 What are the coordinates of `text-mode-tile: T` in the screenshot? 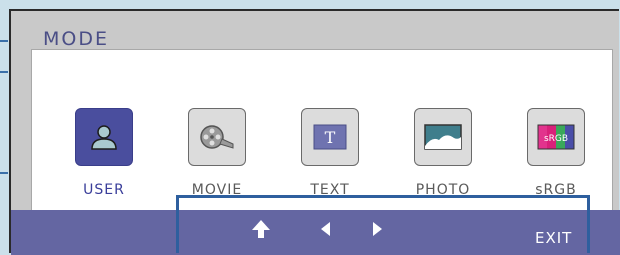 It's located at (330, 137).